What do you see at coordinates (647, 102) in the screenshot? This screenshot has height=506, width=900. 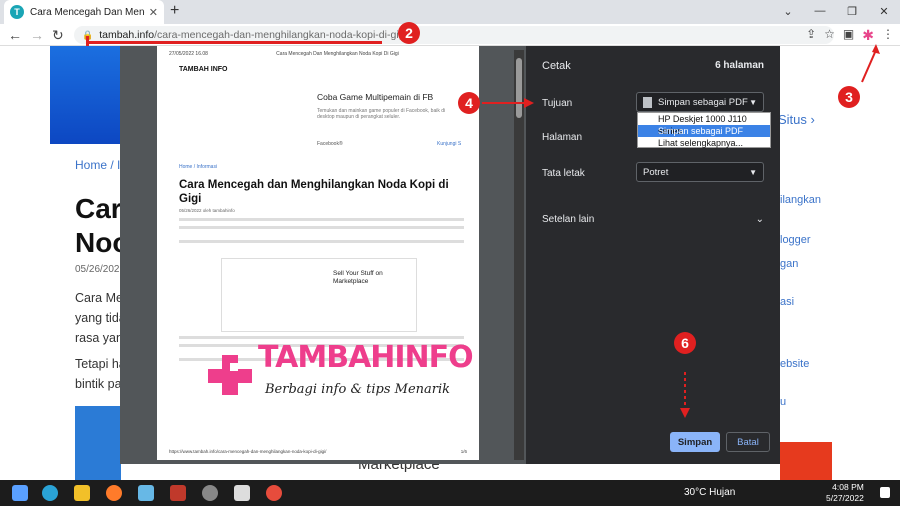 I see `pdf-icon` at bounding box center [647, 102].